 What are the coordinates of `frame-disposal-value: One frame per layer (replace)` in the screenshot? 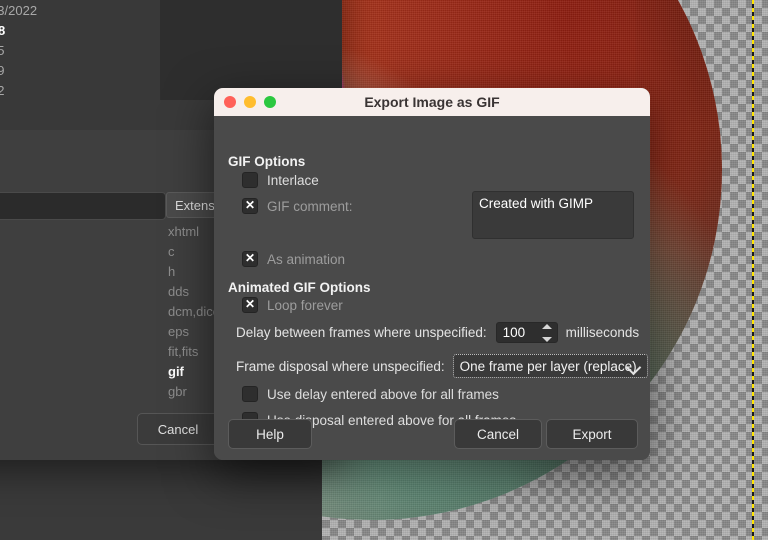 It's located at (548, 366).